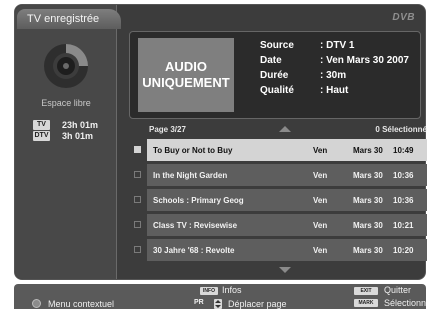  I want to click on preview-line-2: UNIQUEMENT, so click(186, 82).